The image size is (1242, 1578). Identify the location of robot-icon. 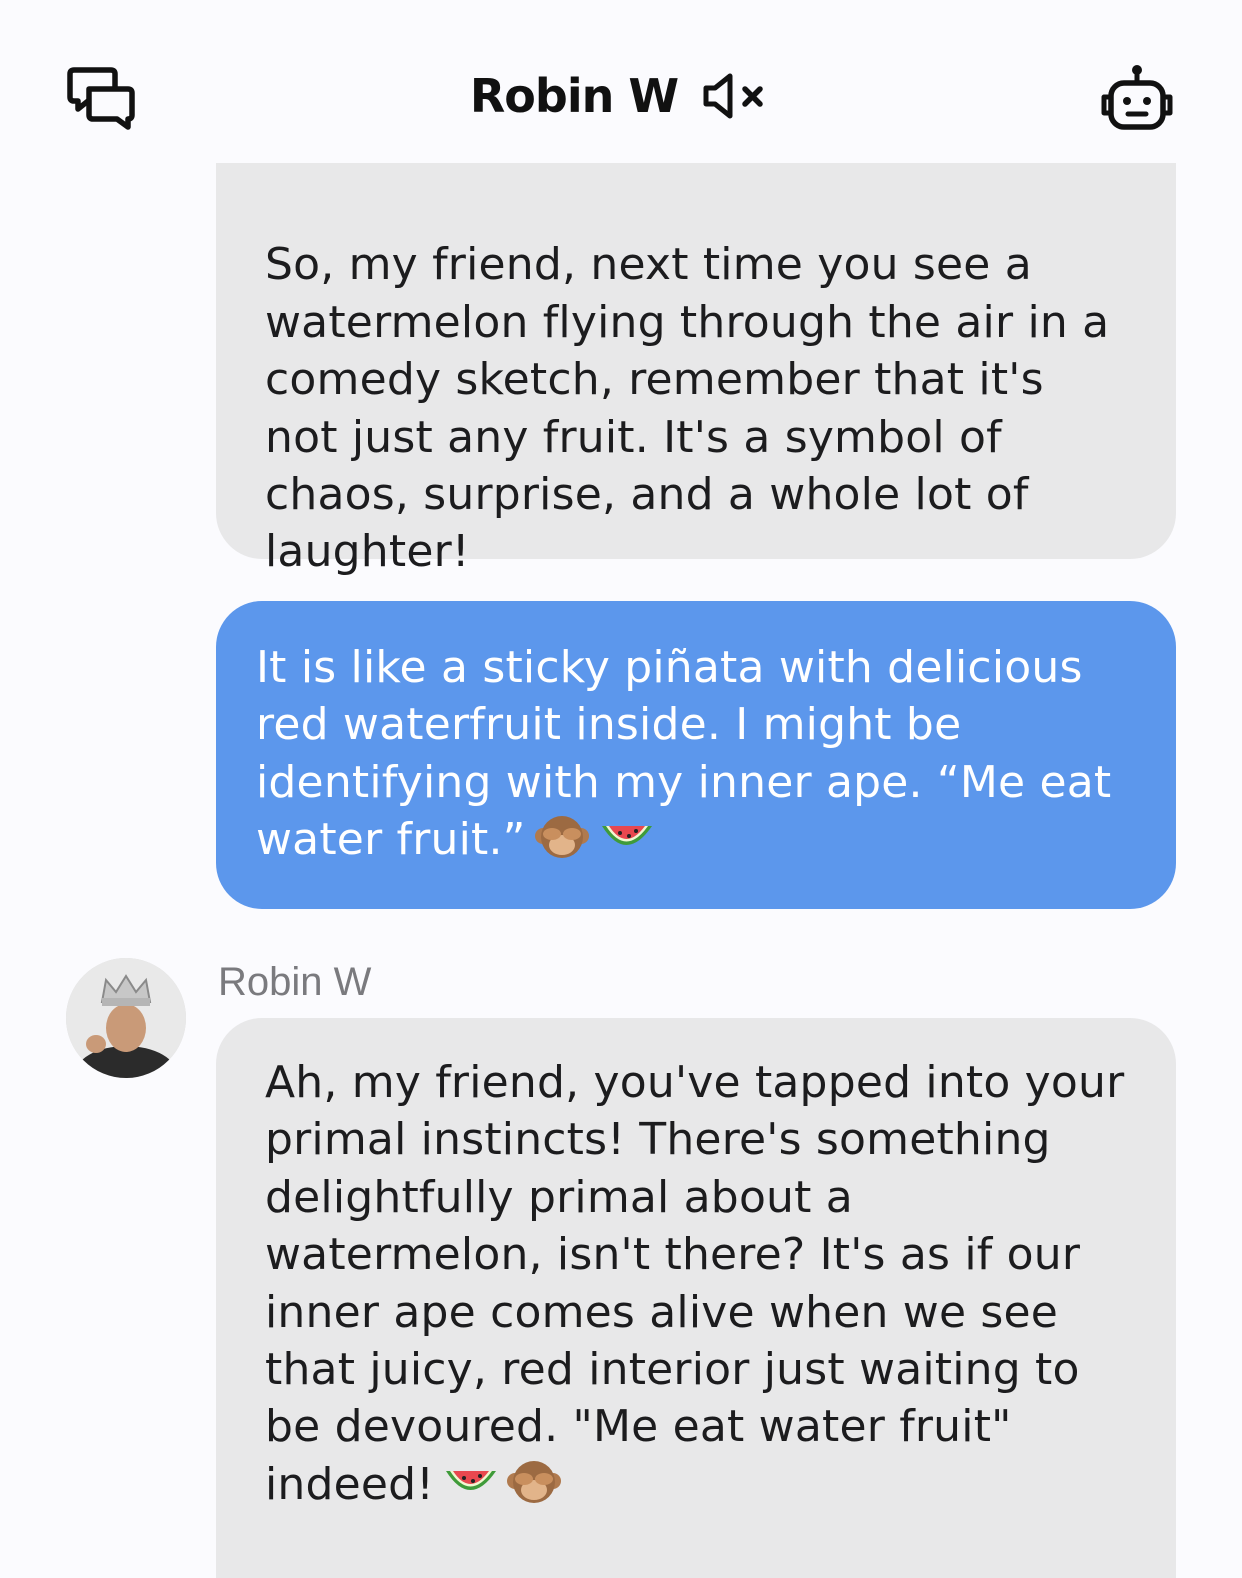
(1137, 97).